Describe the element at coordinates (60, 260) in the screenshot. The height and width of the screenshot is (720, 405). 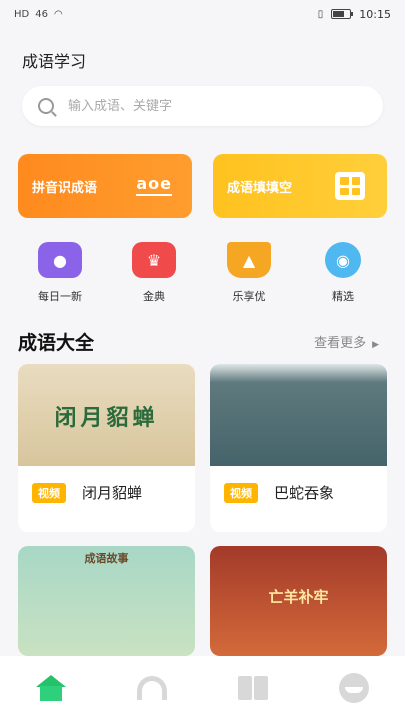
I see `daily-icon: ●` at that location.